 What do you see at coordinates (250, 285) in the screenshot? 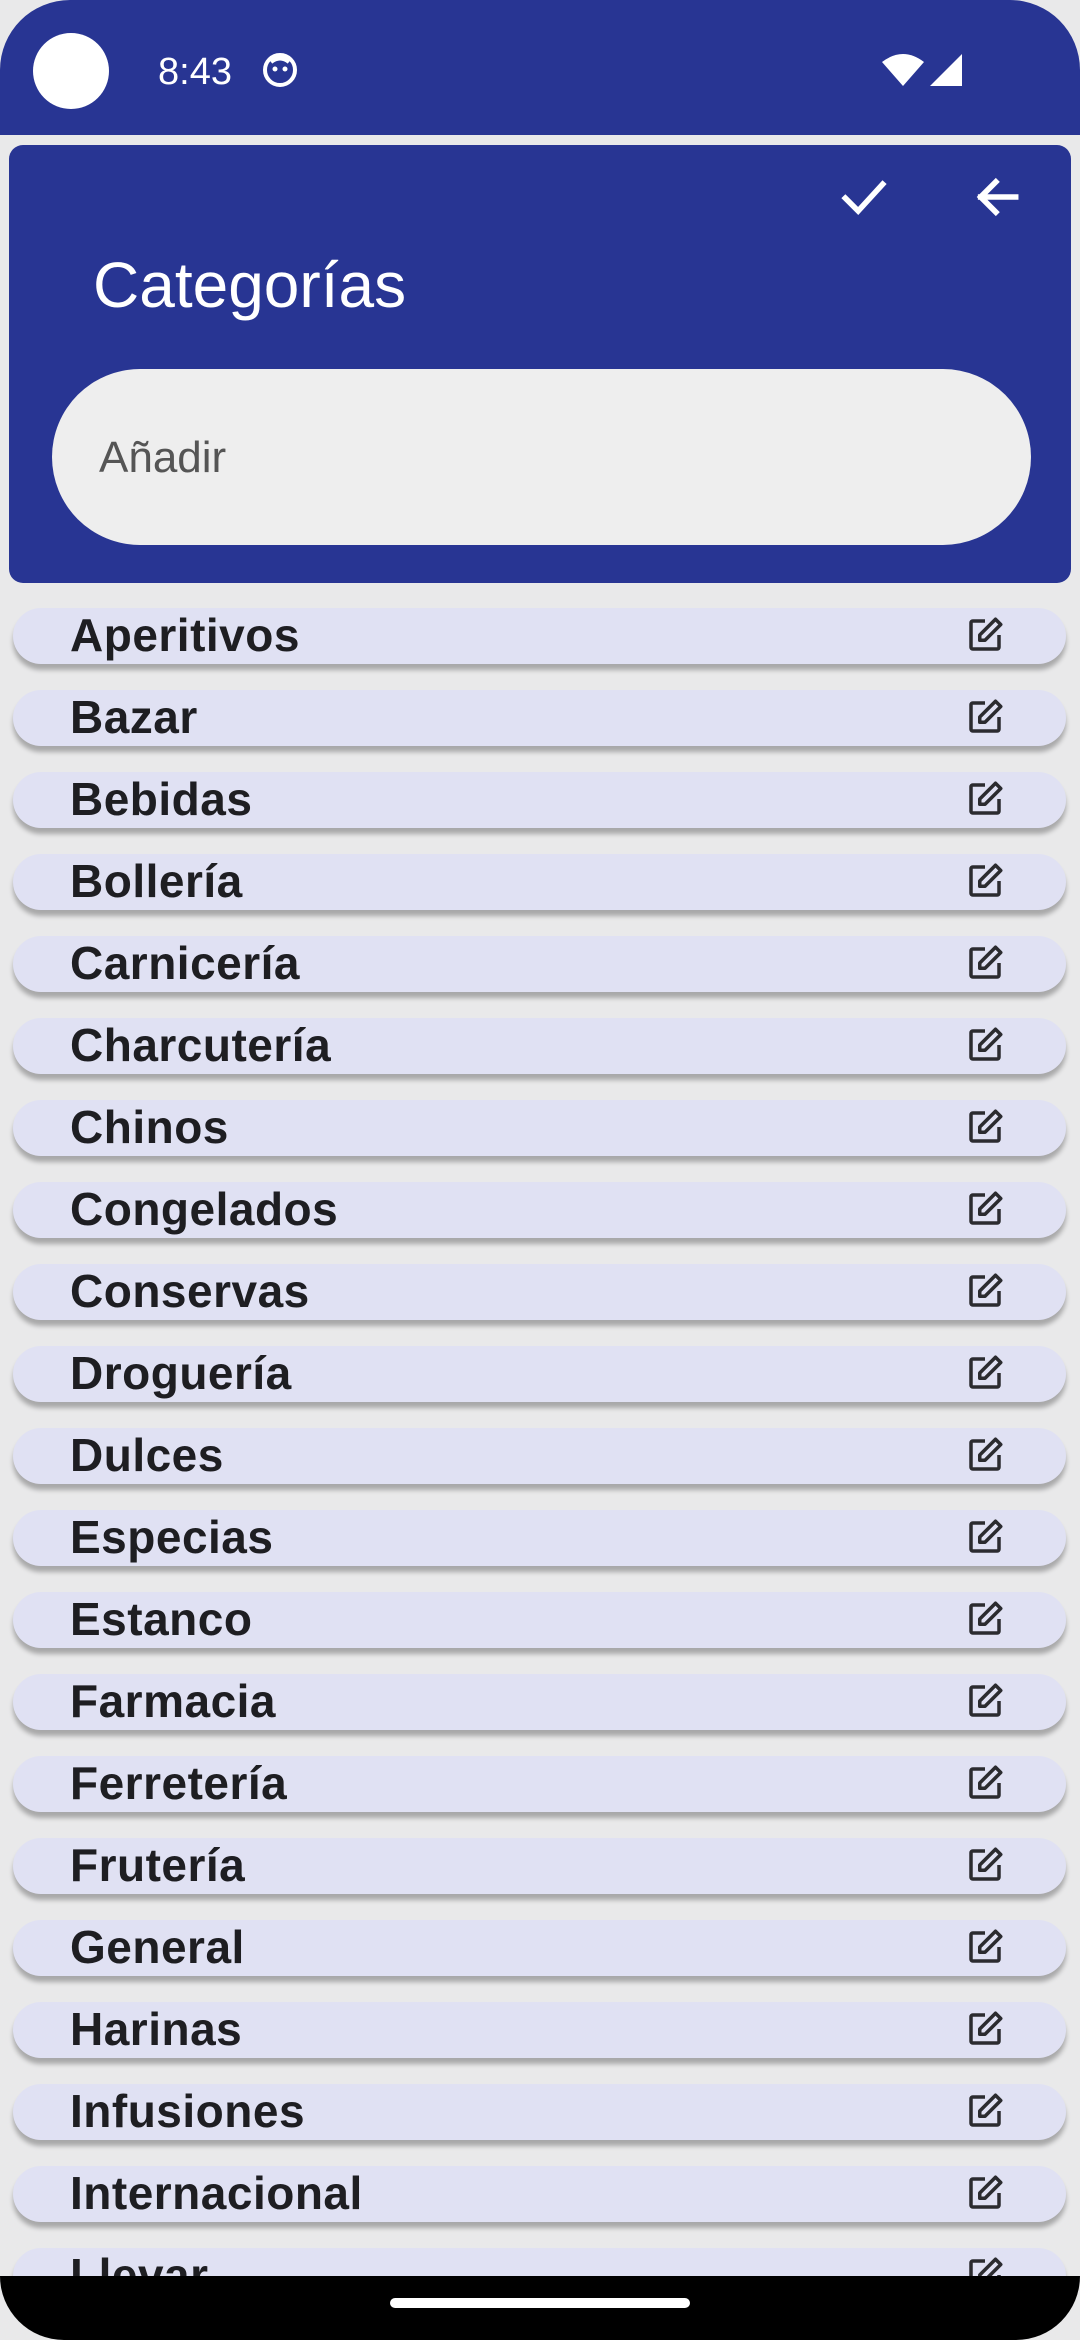
I see `page-title: Categorías` at bounding box center [250, 285].